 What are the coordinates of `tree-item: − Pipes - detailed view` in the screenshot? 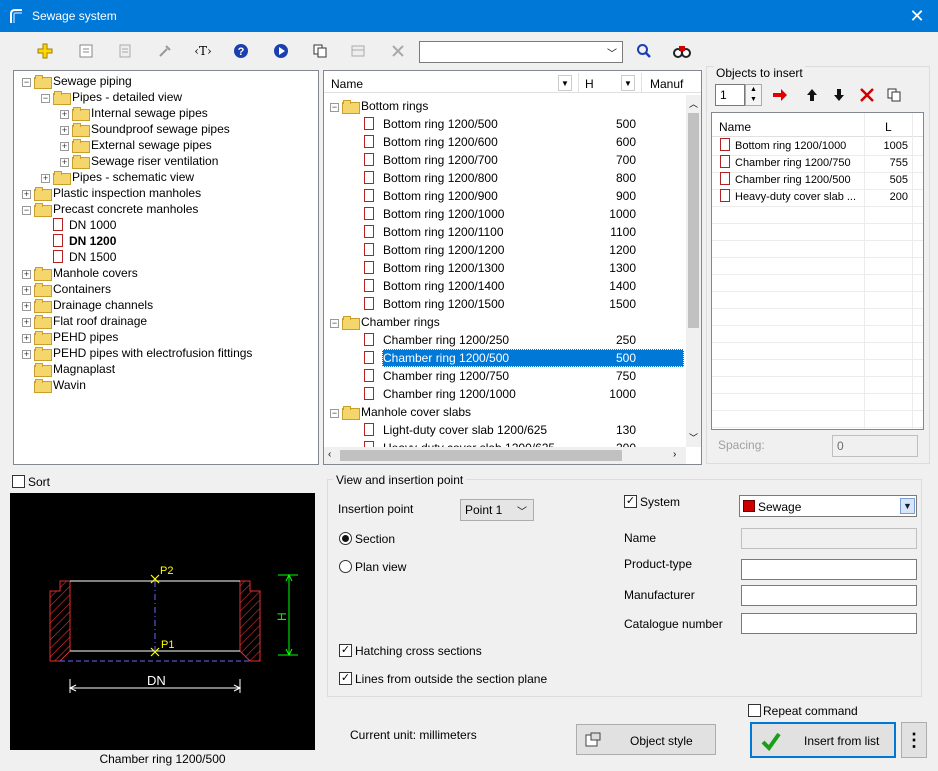 It's located at (111, 97).